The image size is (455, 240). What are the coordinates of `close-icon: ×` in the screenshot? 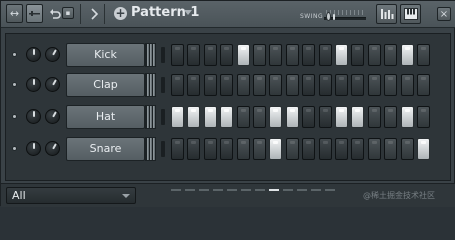 It's located at (444, 14).